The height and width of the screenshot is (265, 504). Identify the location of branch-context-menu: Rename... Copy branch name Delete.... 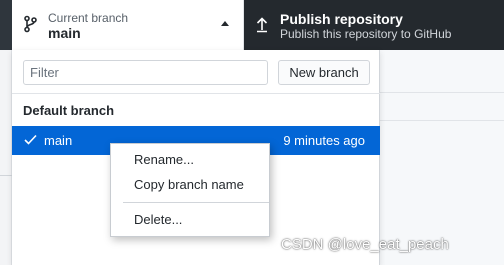
(190, 190).